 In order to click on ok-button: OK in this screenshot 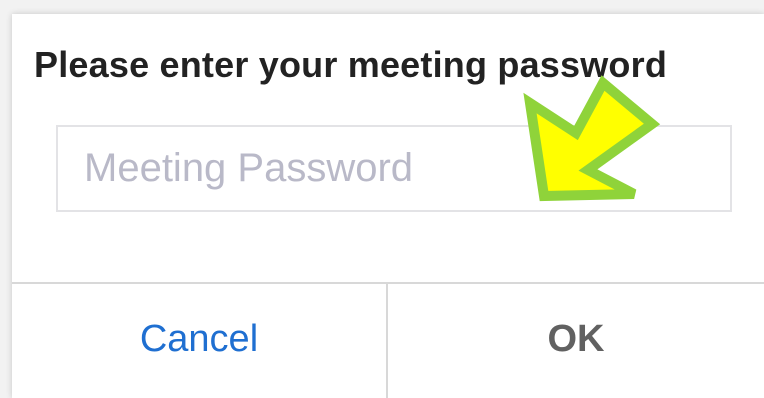, I will do `click(576, 341)`.